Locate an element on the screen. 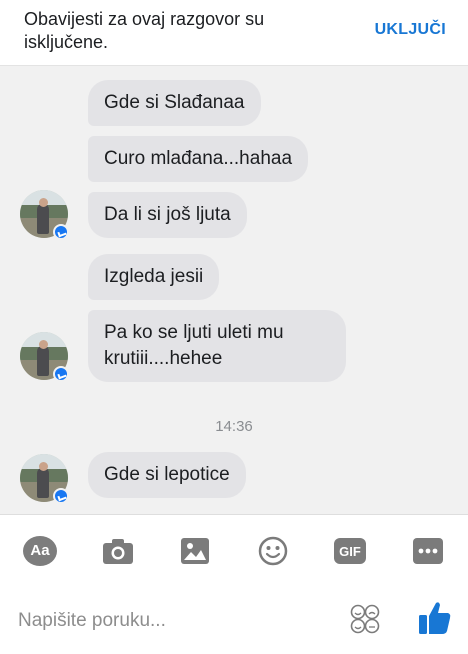 The image size is (468, 654). message-bubble: Curo mlađana...hahaa is located at coordinates (198, 159).